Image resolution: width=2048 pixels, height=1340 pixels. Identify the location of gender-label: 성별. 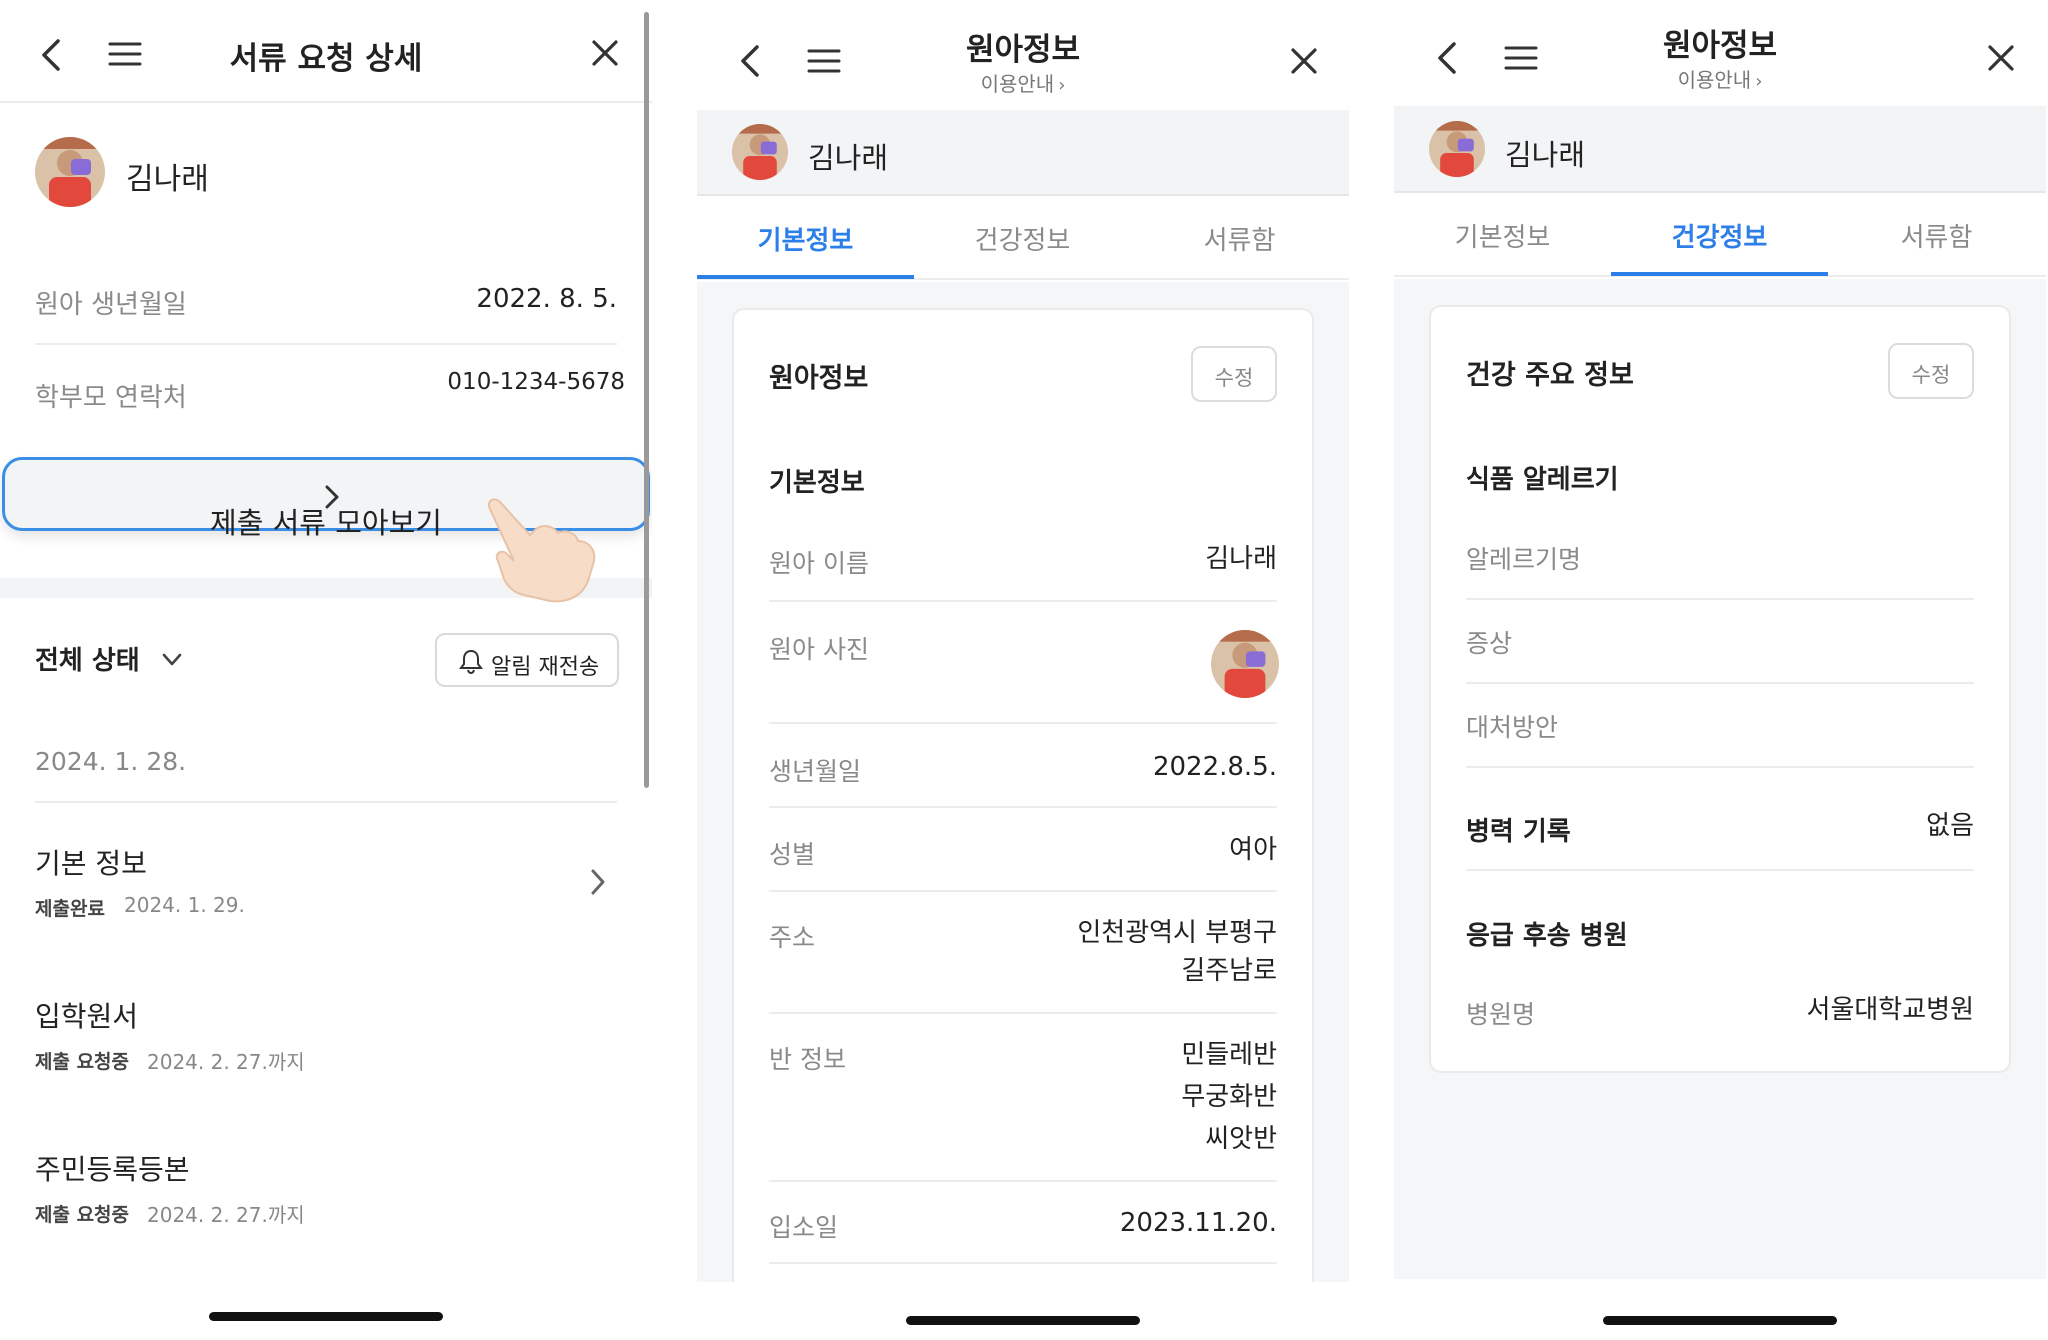
(792, 854).